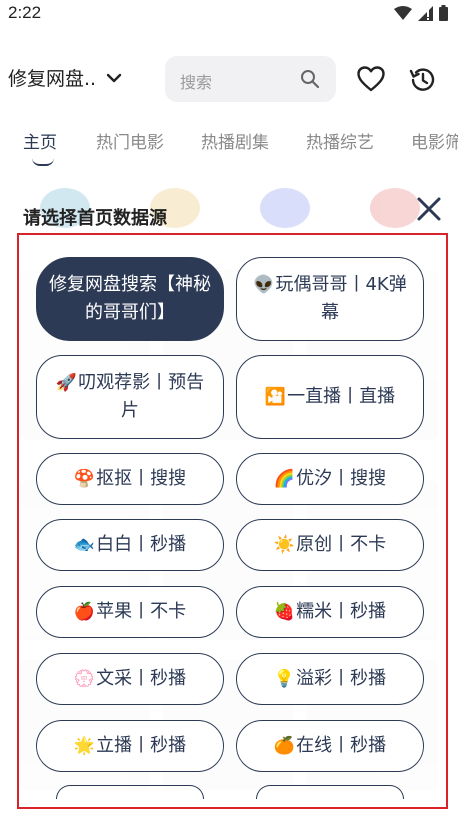 The width and height of the screenshot is (458, 820). Describe the element at coordinates (434, 140) in the screenshot. I see `tab-movie-filter: 电影筛` at that location.